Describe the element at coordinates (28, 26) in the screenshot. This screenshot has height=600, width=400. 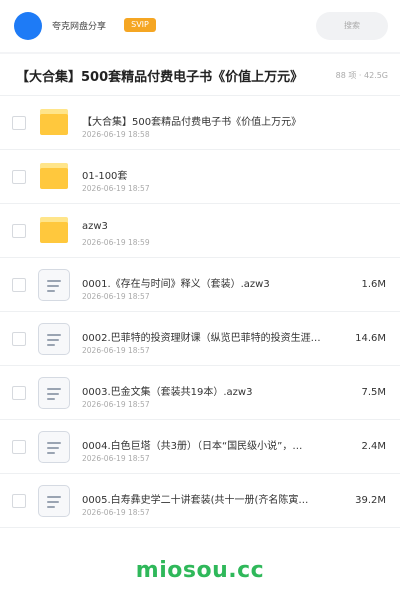
I see `avatar` at that location.